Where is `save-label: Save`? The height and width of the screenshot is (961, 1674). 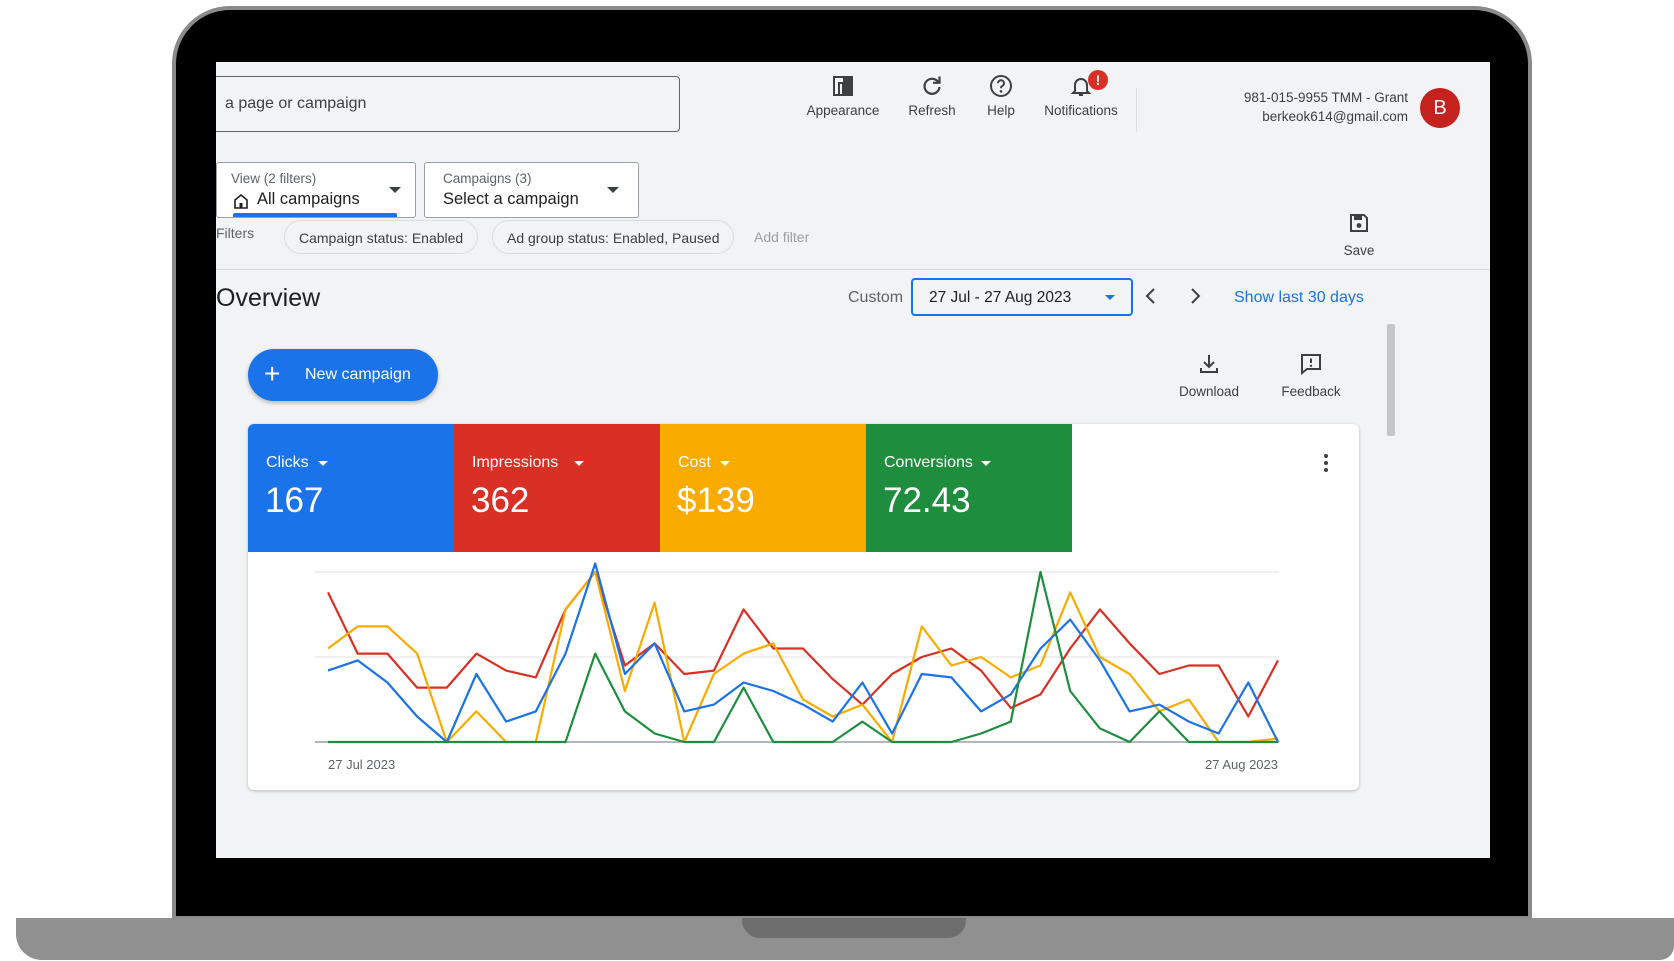
save-label: Save is located at coordinates (1359, 250).